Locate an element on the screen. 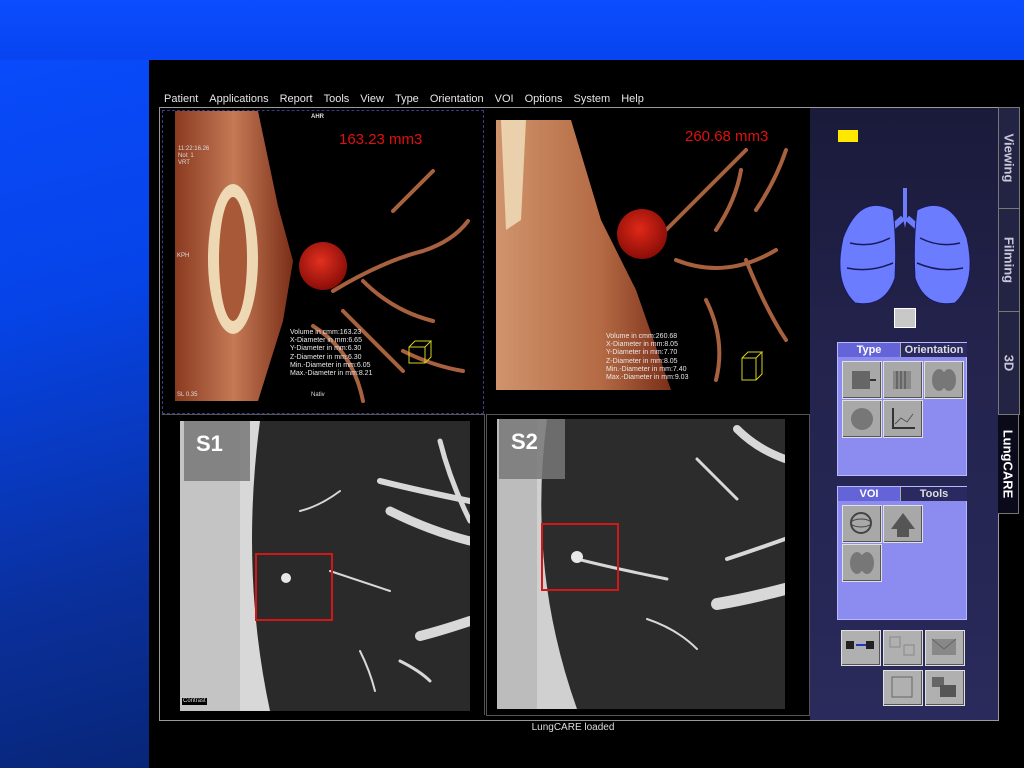 The height and width of the screenshot is (768, 1024). measurement-line: Volume in cmm:260.68 is located at coordinates (642, 336).